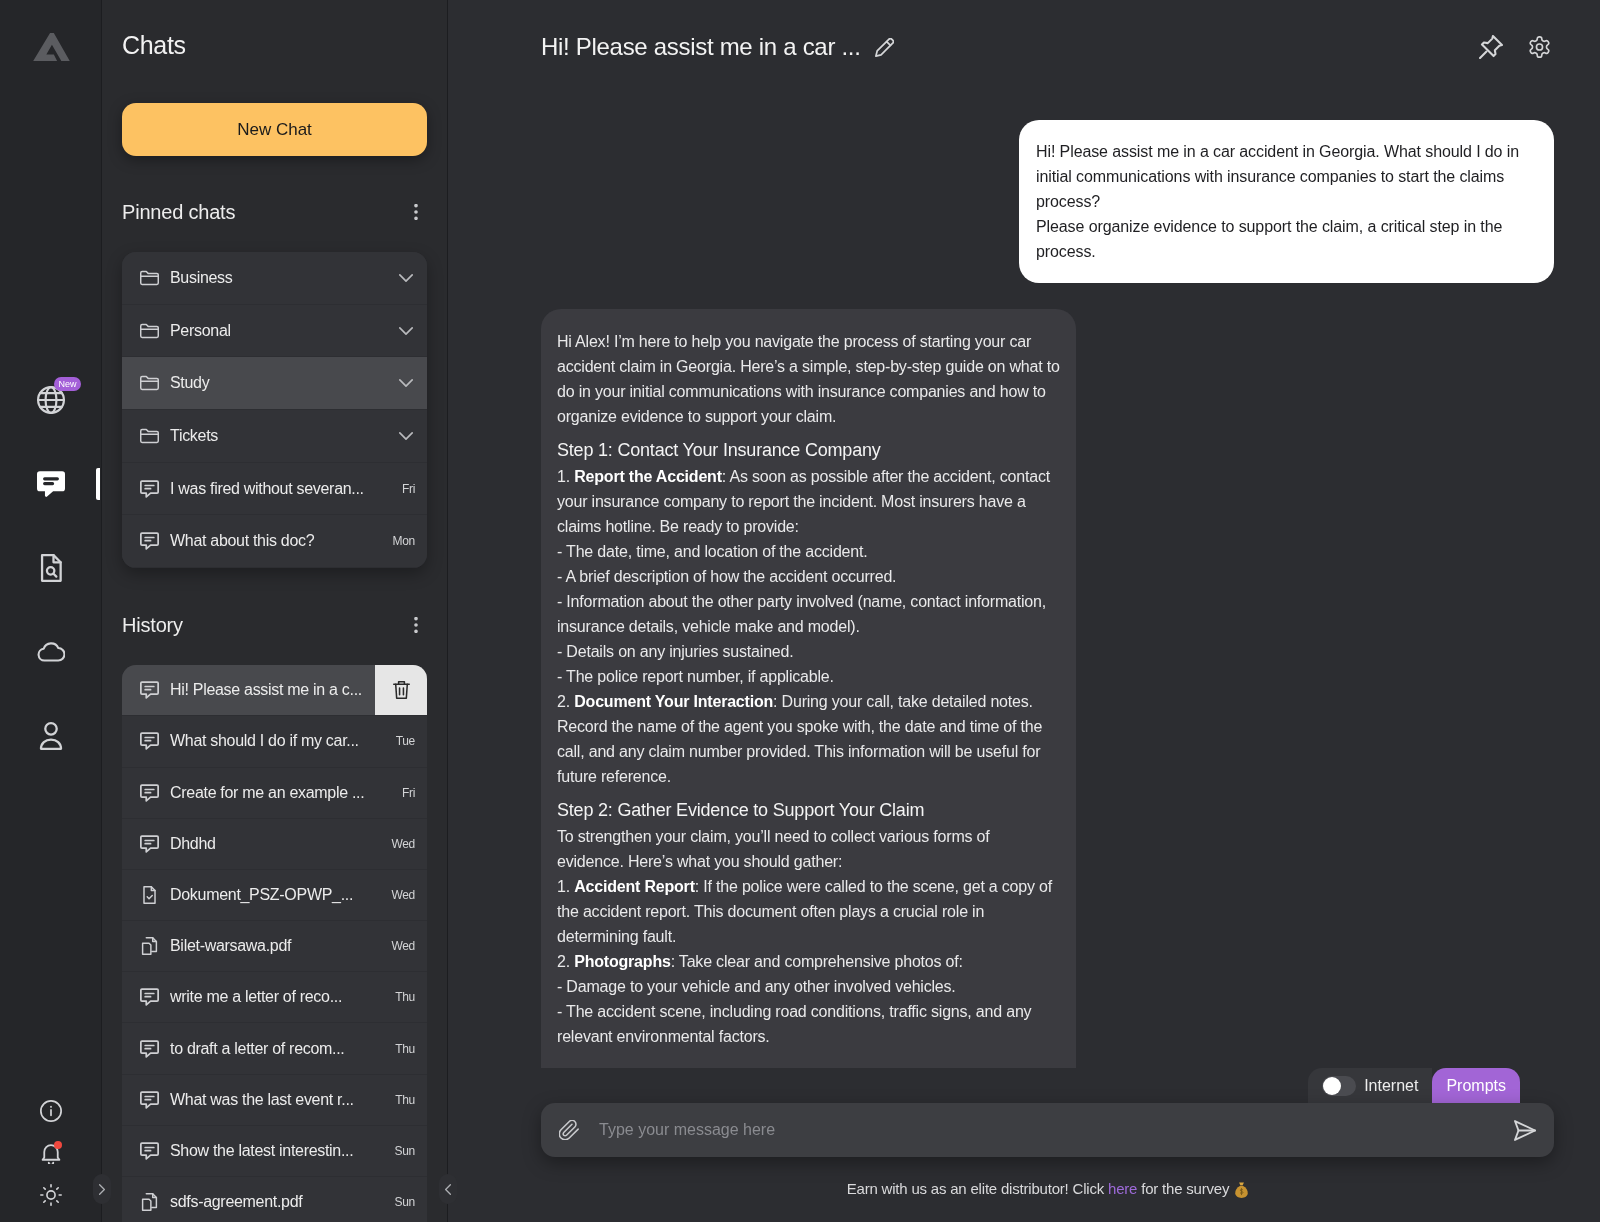 Image resolution: width=1600 pixels, height=1222 pixels. What do you see at coordinates (1539, 47) in the screenshot?
I see `settings-icon` at bounding box center [1539, 47].